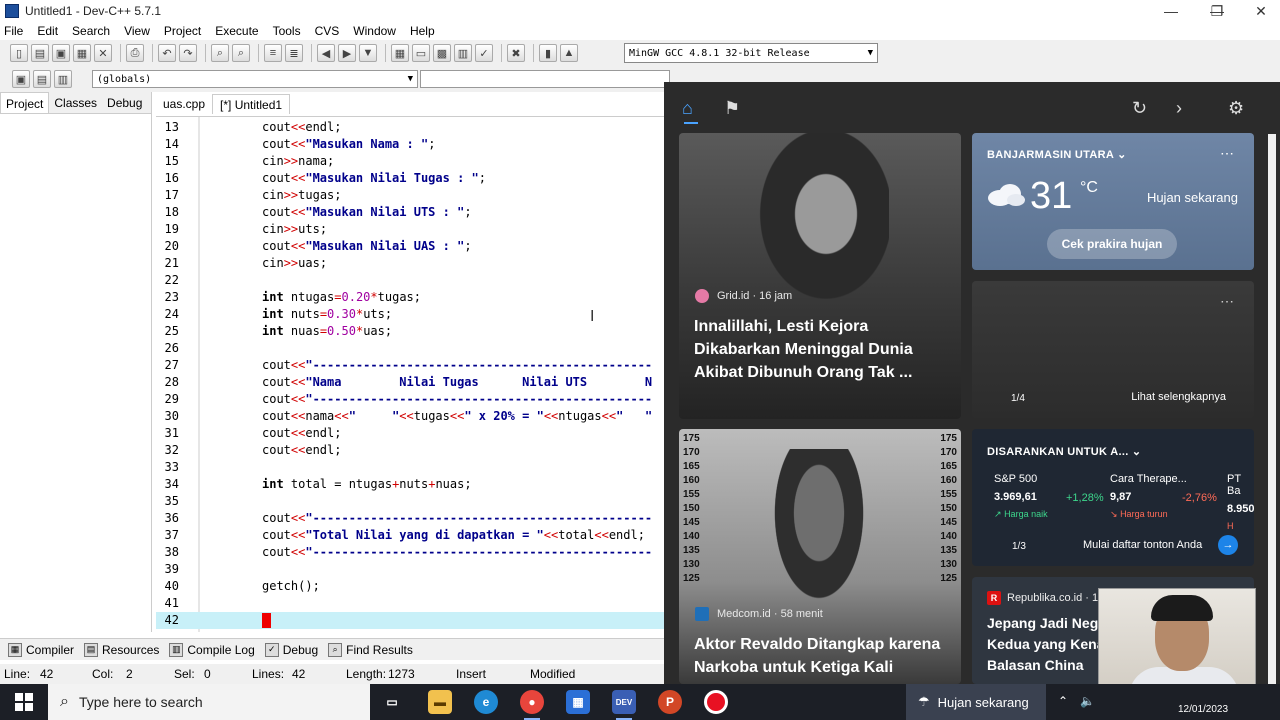 This screenshot has height=720, width=1280. Describe the element at coordinates (410, 569) in the screenshot. I see `code-line: 39` at that location.